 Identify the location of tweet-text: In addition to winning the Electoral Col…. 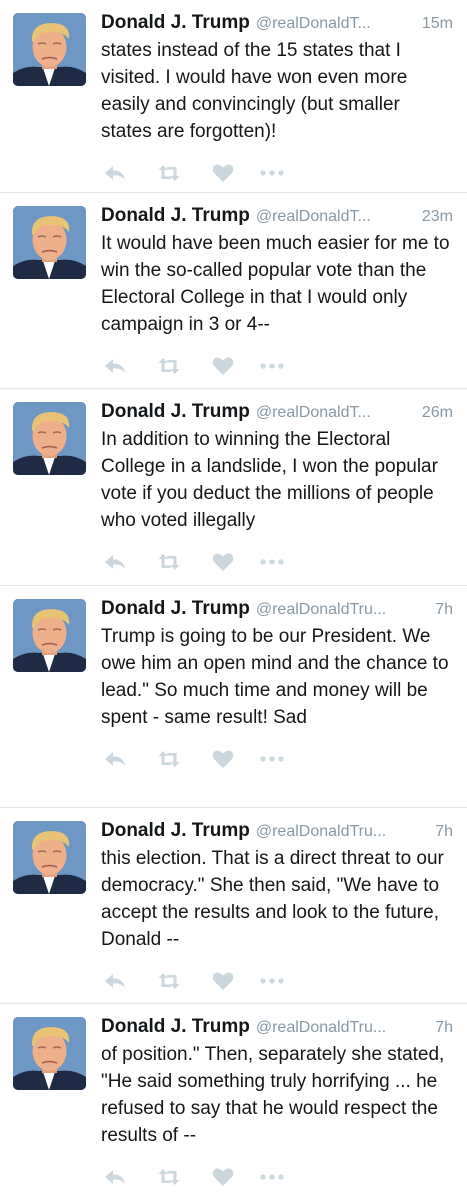
(269, 480).